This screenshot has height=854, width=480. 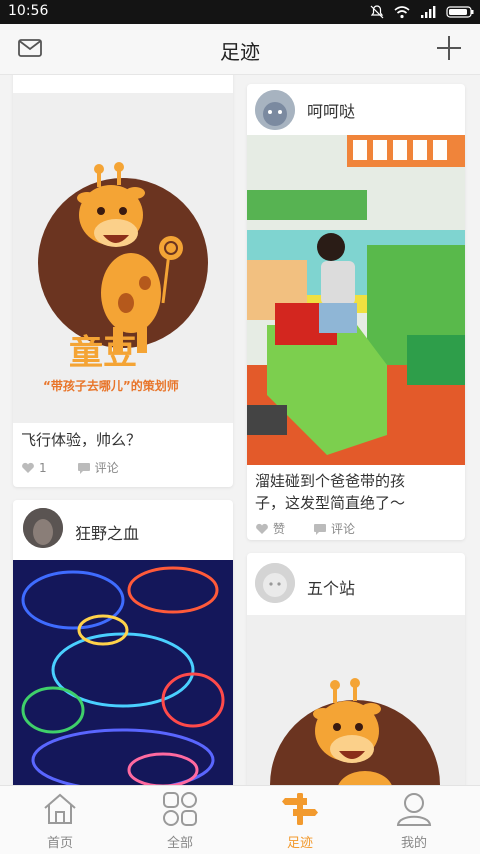 What do you see at coordinates (355, 731) in the screenshot?
I see `giraffe-logo` at bounding box center [355, 731].